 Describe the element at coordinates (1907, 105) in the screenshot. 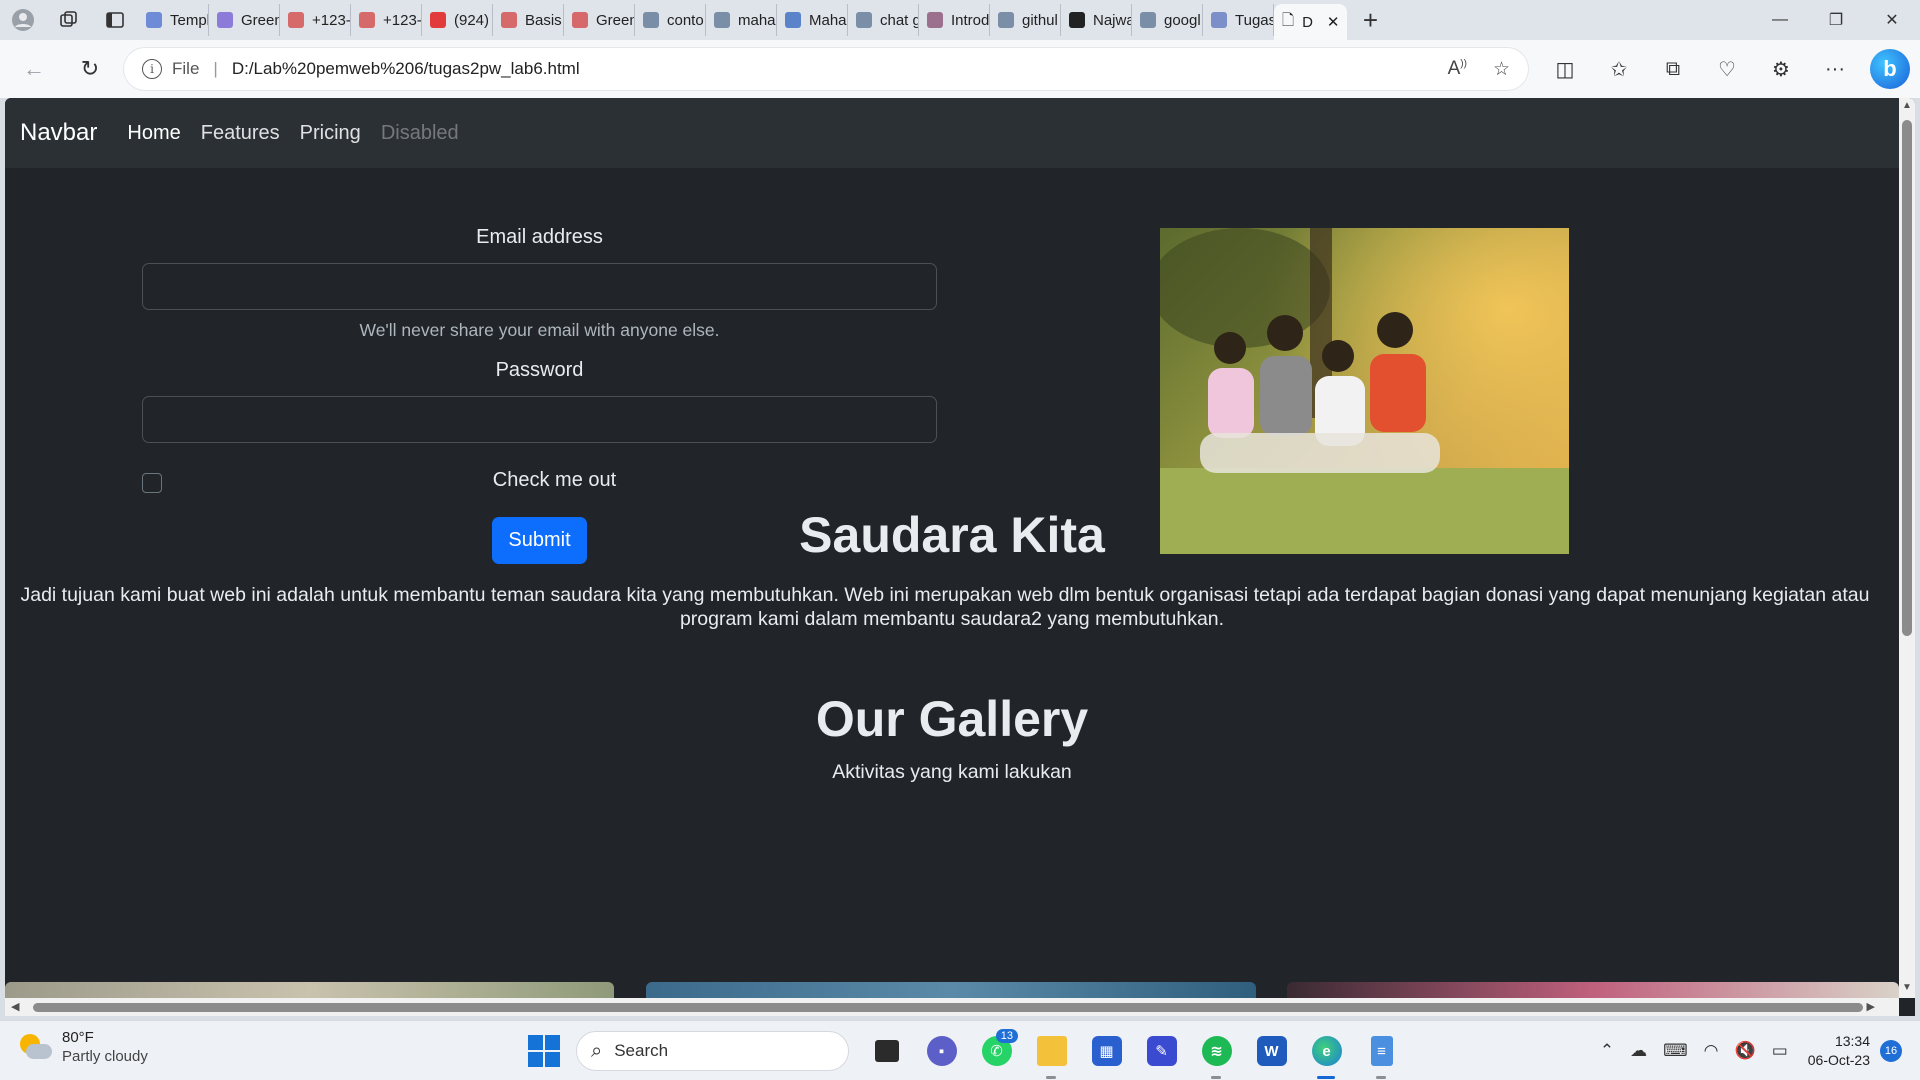

I see `scroll-up-arrow-icon: ▲` at that location.